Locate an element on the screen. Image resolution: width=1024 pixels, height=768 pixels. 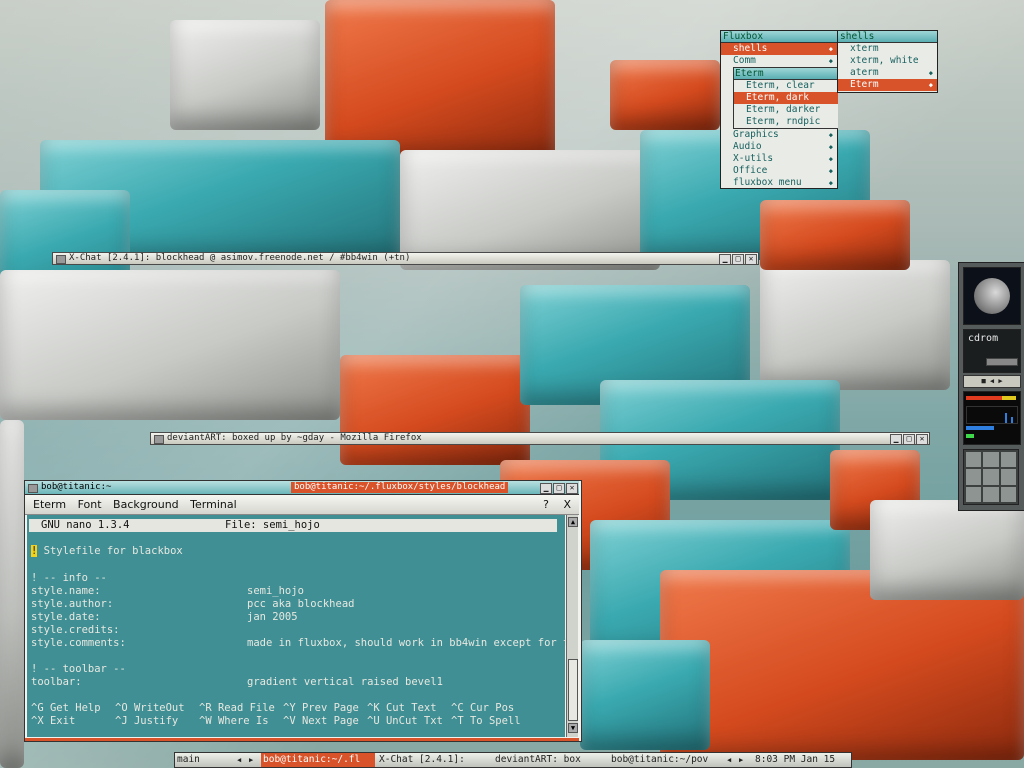
scrollbar-thumb is located at coordinates (573, 690).